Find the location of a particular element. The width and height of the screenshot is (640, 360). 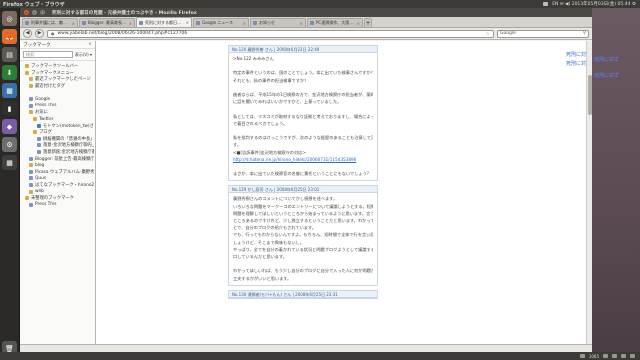

sidebar-title: ブックマーク is located at coordinates (37, 45).